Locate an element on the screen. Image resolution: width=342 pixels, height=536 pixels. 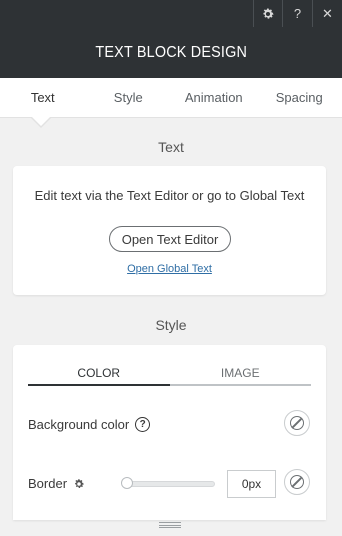
close-icon: ✕ is located at coordinates (327, 13).